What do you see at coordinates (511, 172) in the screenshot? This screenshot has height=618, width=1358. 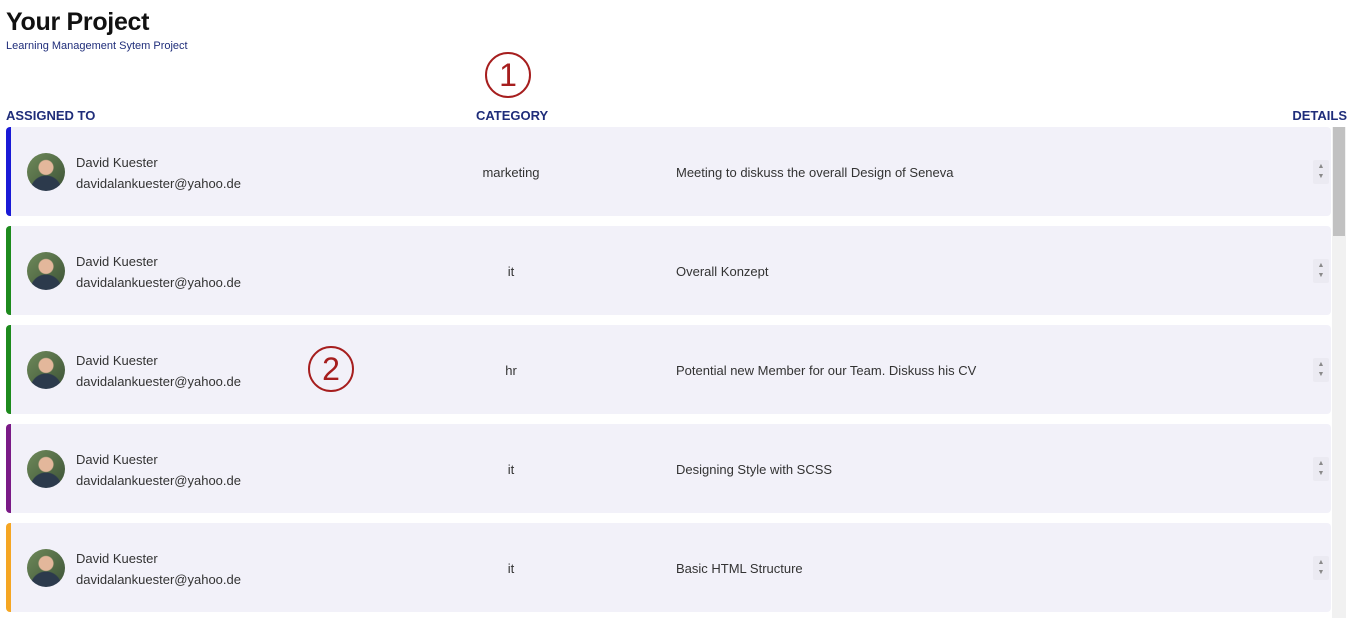 I see `task-category: marketing` at bounding box center [511, 172].